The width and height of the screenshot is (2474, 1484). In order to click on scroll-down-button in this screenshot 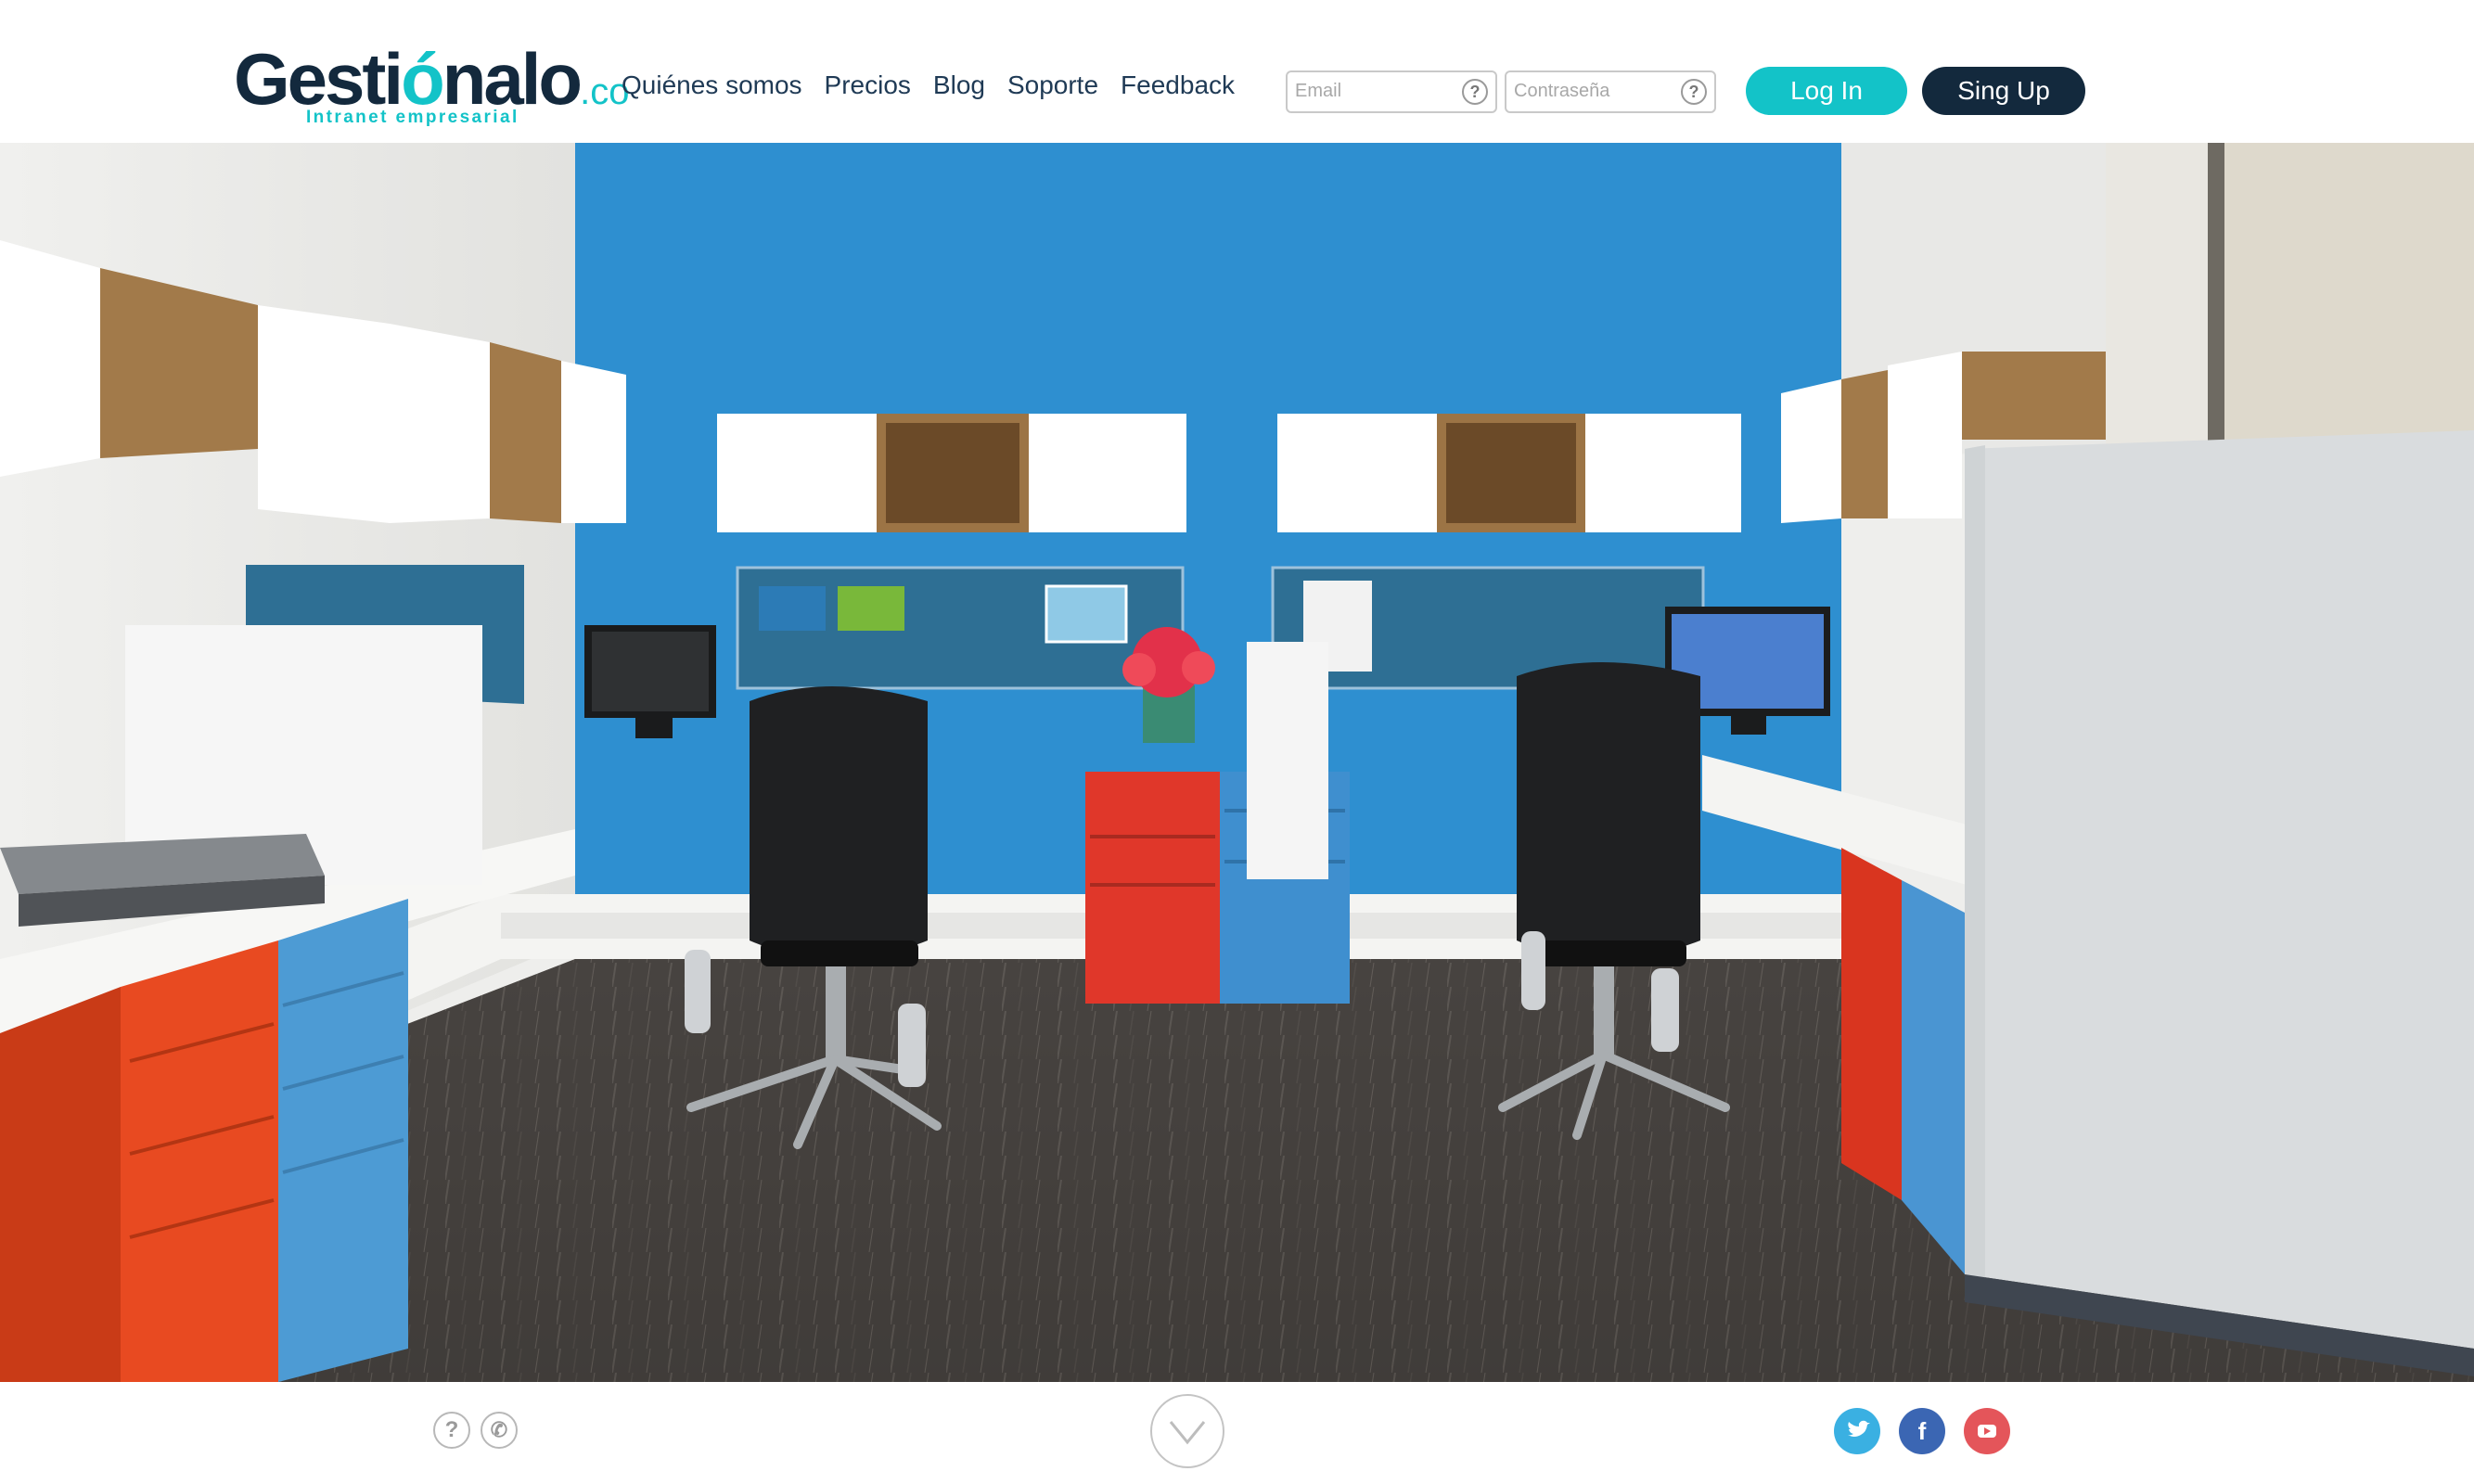, I will do `click(1187, 1431)`.